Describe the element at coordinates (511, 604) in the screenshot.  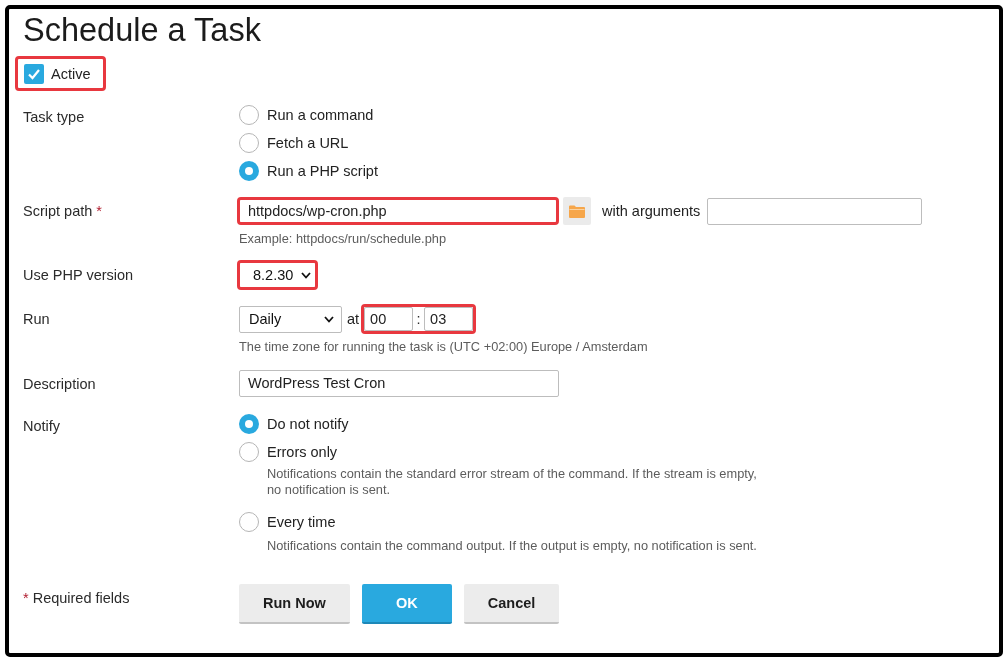
I see `cancel-button: Cancel` at that location.